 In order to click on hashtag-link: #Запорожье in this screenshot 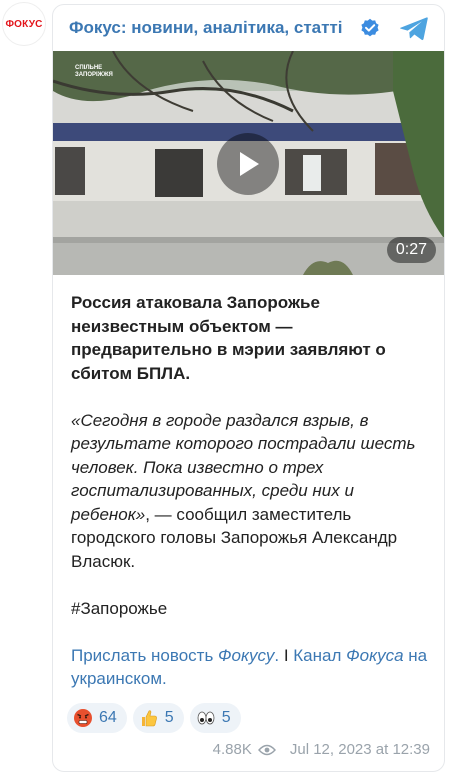, I will do `click(251, 609)`.